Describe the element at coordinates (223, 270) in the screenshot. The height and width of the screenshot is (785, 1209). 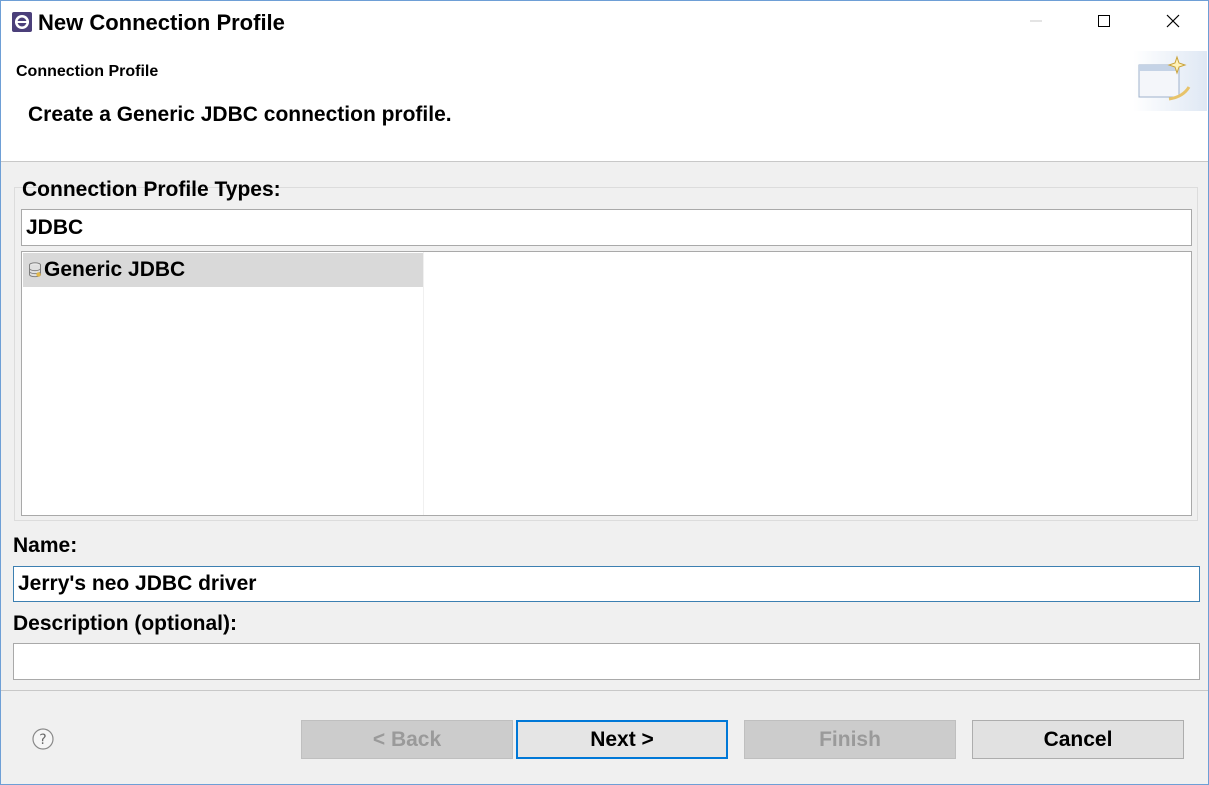
I see `list-item-generic-jdbc: Generic JDBC` at that location.